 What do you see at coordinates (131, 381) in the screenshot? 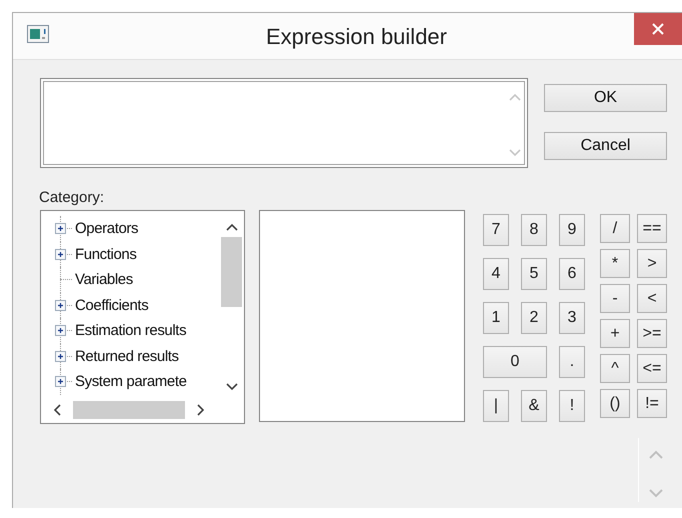
I see `tree-item: System paramete` at bounding box center [131, 381].